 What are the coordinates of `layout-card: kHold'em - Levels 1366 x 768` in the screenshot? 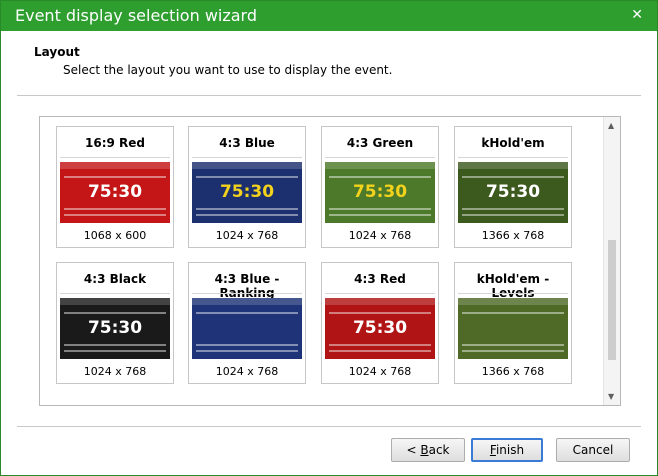 It's located at (513, 323).